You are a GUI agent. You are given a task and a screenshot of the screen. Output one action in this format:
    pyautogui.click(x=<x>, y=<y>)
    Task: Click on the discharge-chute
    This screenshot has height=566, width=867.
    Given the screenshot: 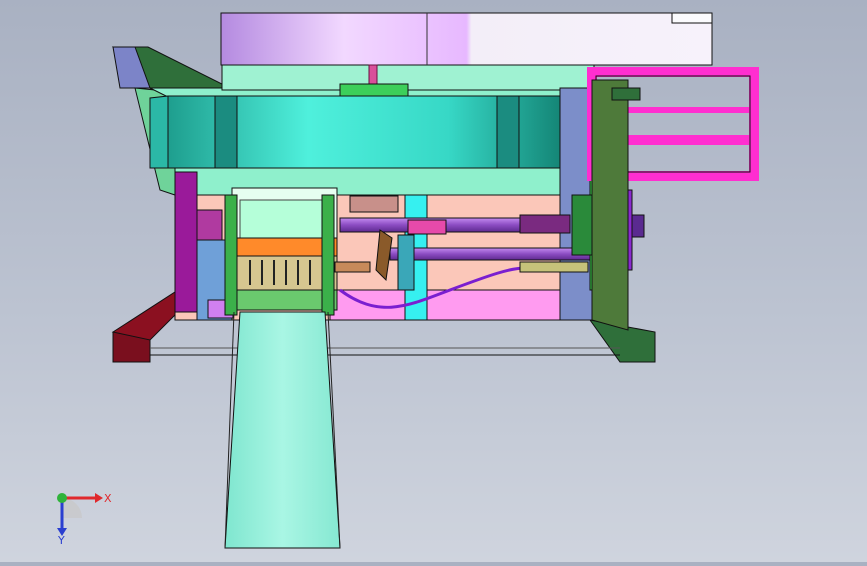 What is the action you would take?
    pyautogui.click(x=282, y=430)
    